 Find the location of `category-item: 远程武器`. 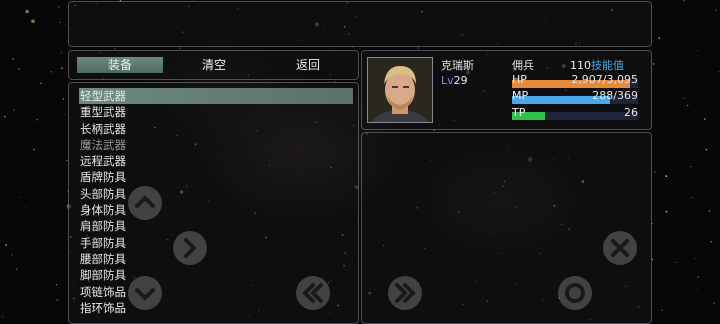

category-item: 远程武器 is located at coordinates (216, 161).